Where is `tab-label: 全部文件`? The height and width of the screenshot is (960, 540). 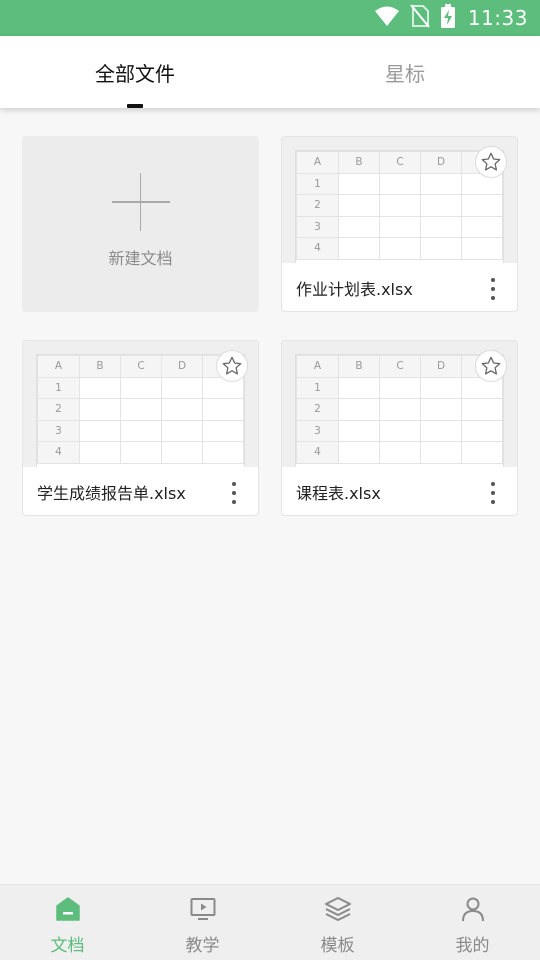 tab-label: 全部文件 is located at coordinates (135, 73).